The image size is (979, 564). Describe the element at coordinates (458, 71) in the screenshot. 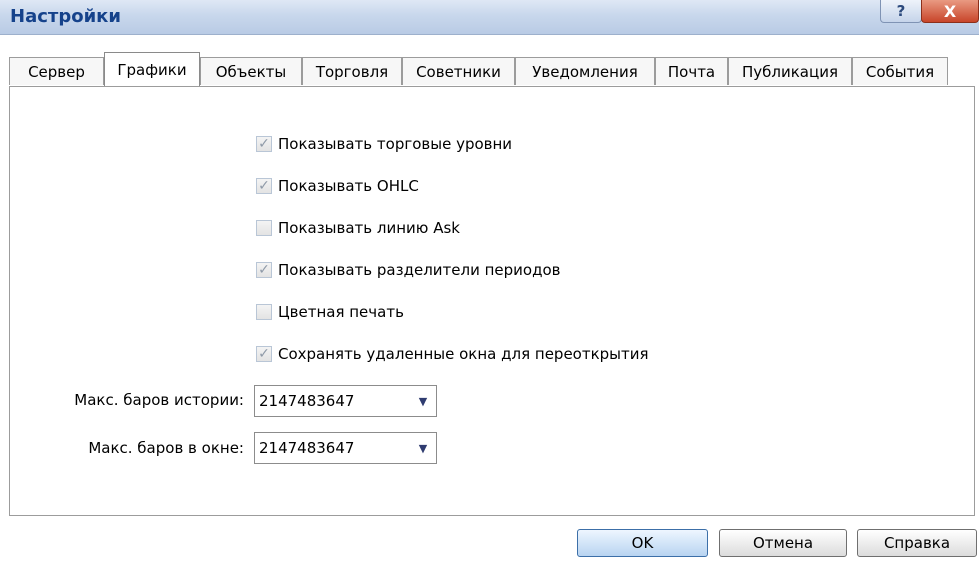

I see `tab-experts: Советники` at that location.